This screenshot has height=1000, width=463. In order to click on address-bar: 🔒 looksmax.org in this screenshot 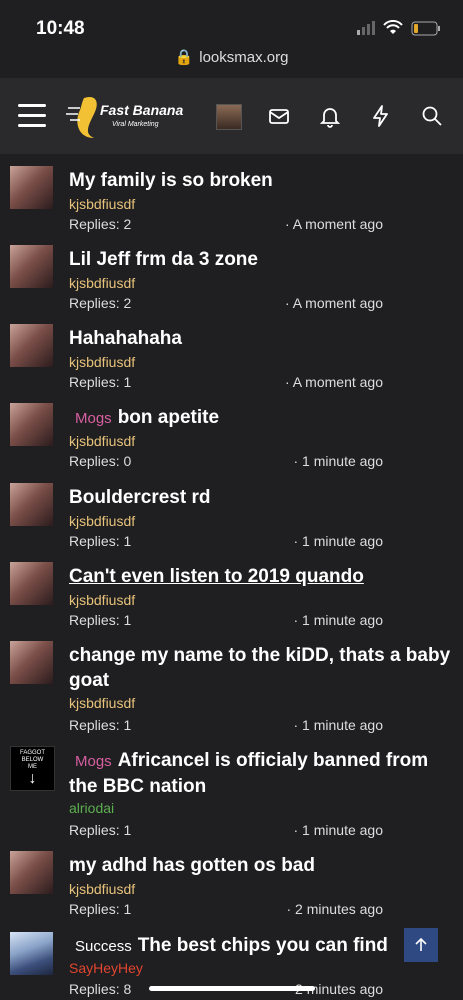, I will do `click(231, 63)`.